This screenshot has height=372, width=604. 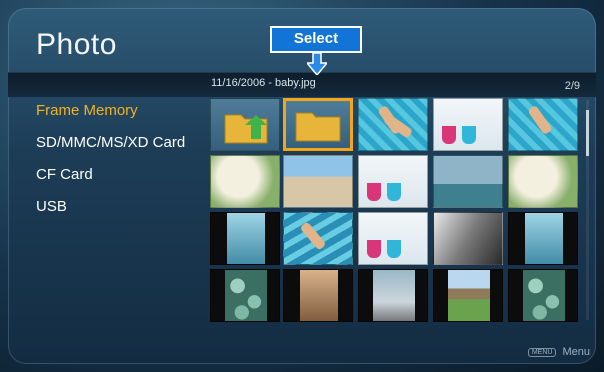 I want to click on page-title: Photo, so click(x=76, y=44).